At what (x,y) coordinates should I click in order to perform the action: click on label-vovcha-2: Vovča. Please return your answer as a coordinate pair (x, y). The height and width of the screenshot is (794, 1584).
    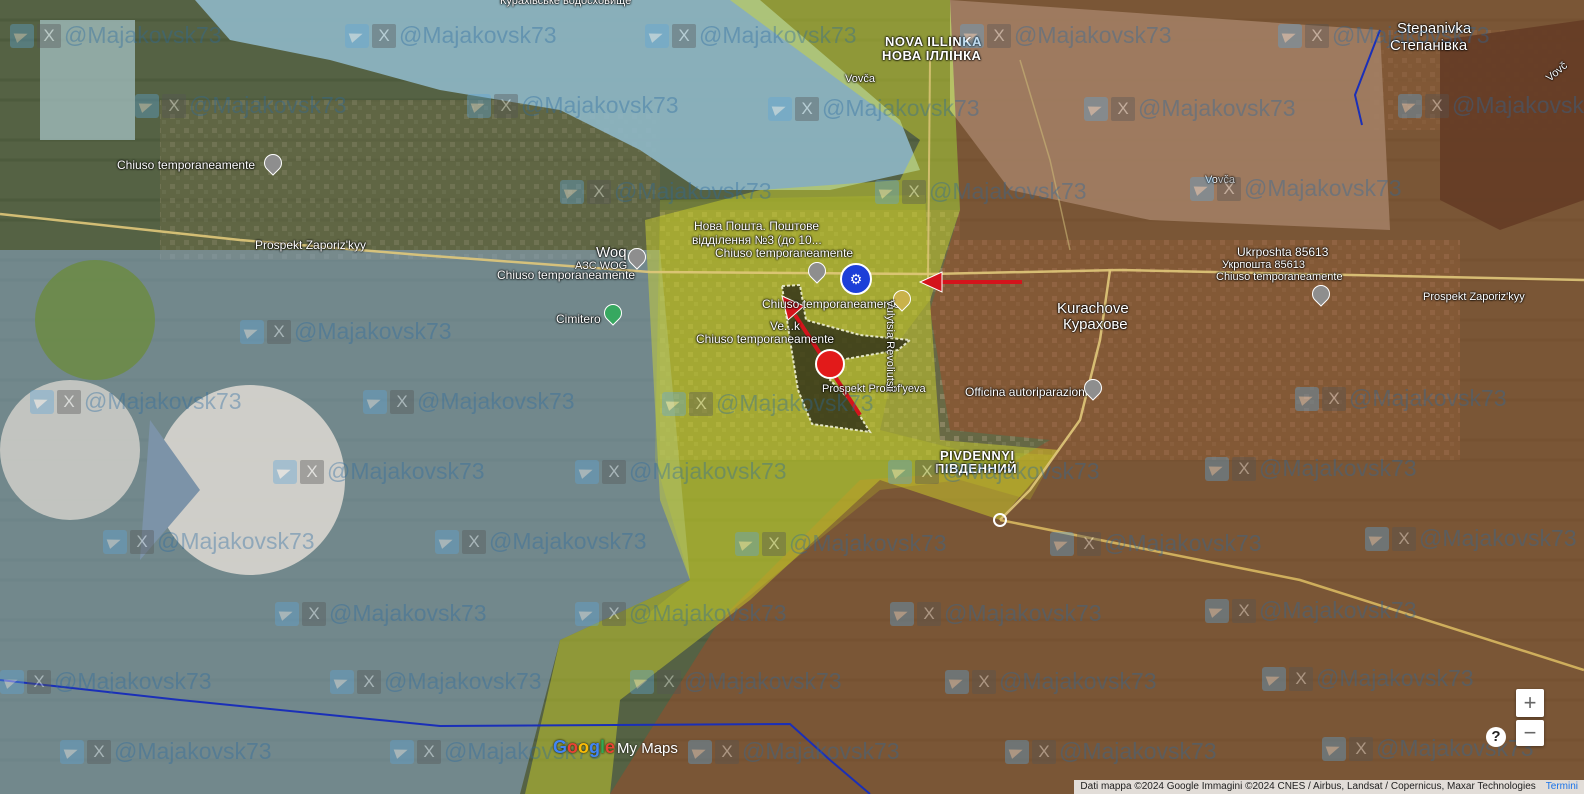
    Looking at the image, I should click on (1220, 180).